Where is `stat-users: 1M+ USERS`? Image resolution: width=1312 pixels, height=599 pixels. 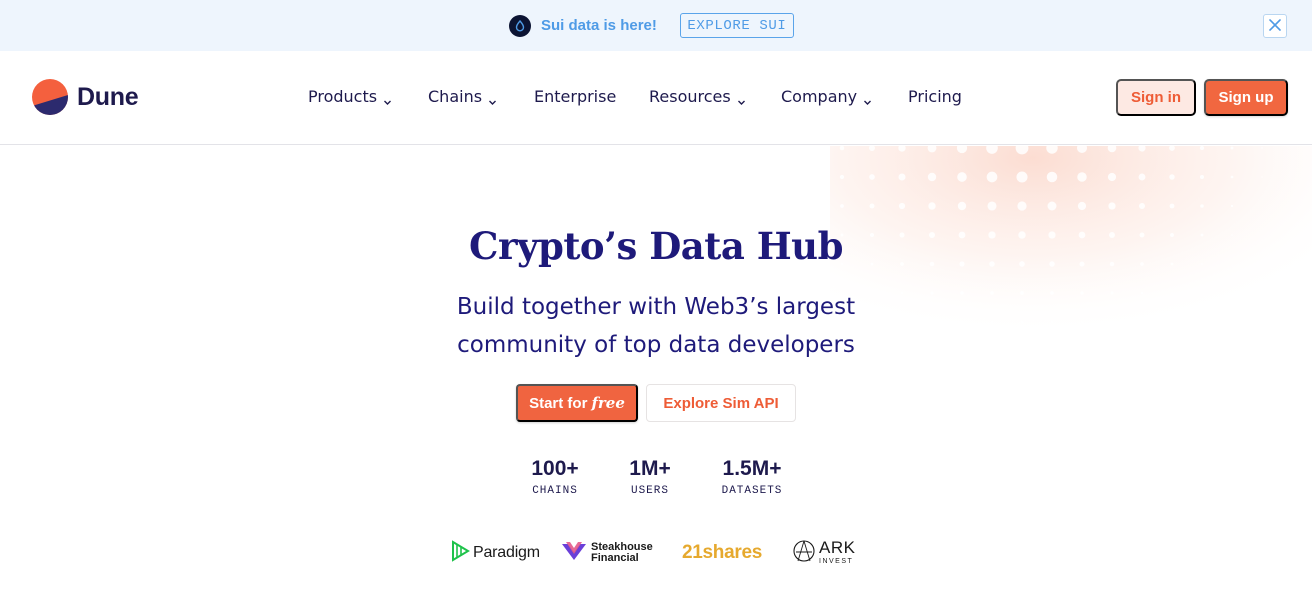
stat-users: 1M+ USERS is located at coordinates (650, 477).